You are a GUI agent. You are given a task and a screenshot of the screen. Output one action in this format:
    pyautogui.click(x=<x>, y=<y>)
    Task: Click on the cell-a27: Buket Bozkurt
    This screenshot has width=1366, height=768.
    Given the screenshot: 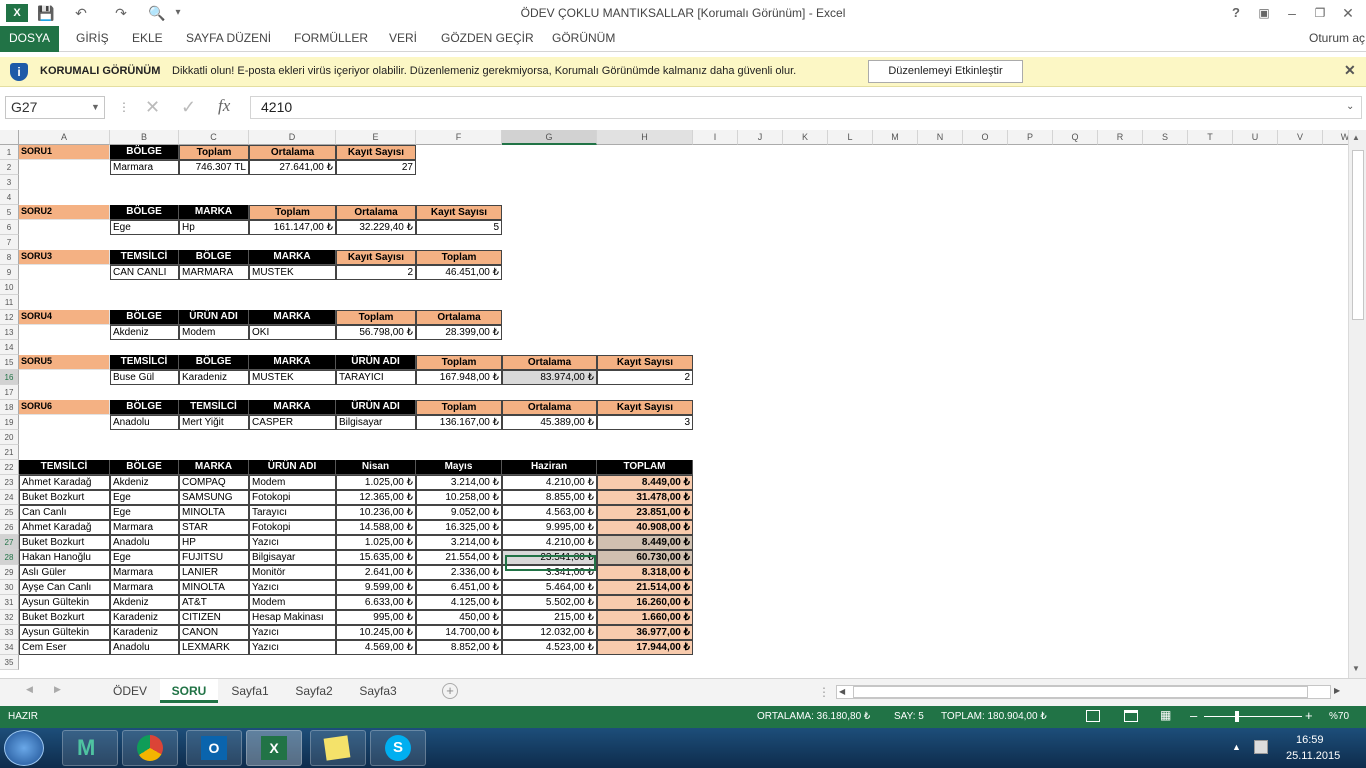 What is the action you would take?
    pyautogui.click(x=64, y=542)
    